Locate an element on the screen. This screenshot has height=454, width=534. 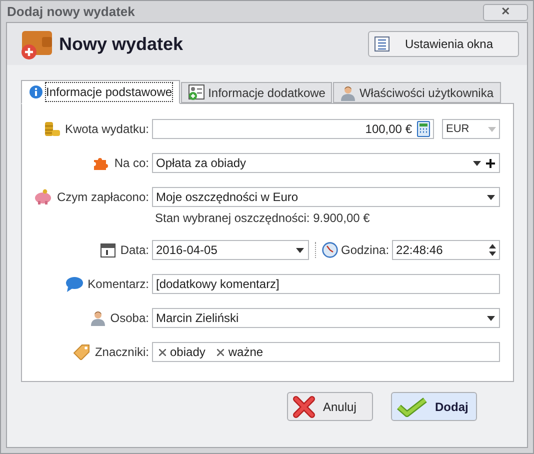
contact-card-icon is located at coordinates (197, 92).